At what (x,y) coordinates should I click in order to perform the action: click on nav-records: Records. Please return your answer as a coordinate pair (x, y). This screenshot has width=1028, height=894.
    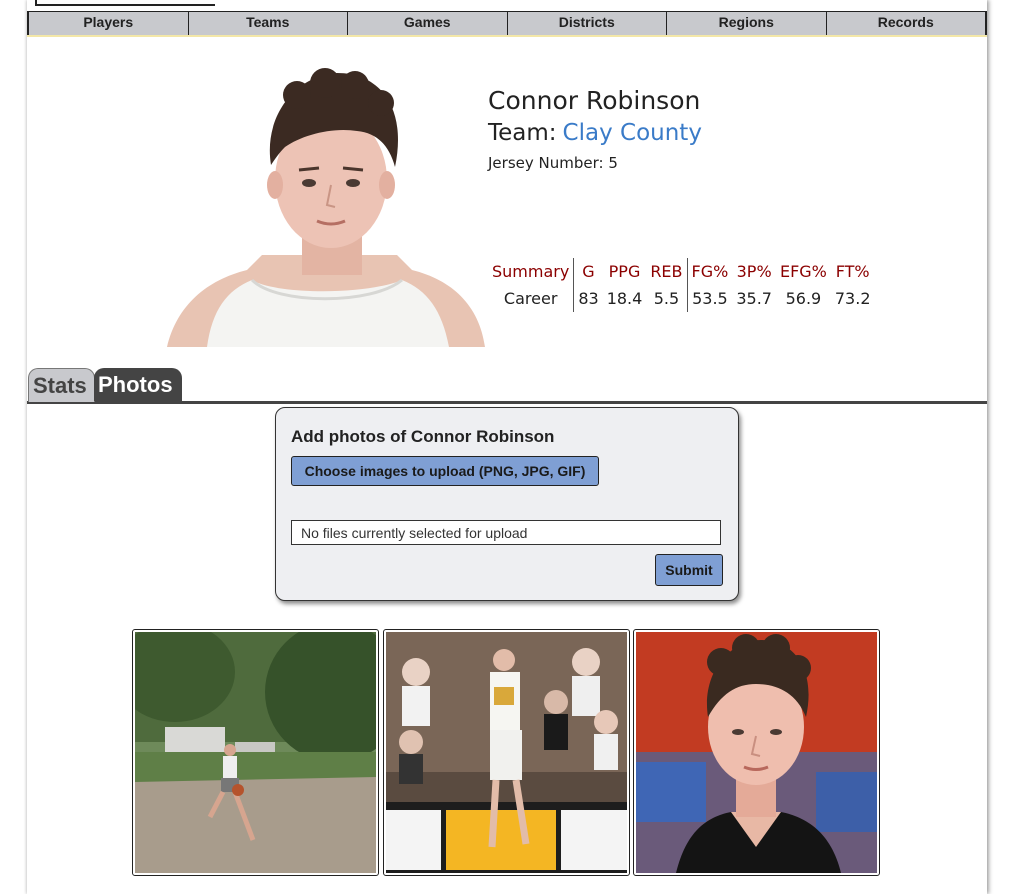
    Looking at the image, I should click on (906, 23).